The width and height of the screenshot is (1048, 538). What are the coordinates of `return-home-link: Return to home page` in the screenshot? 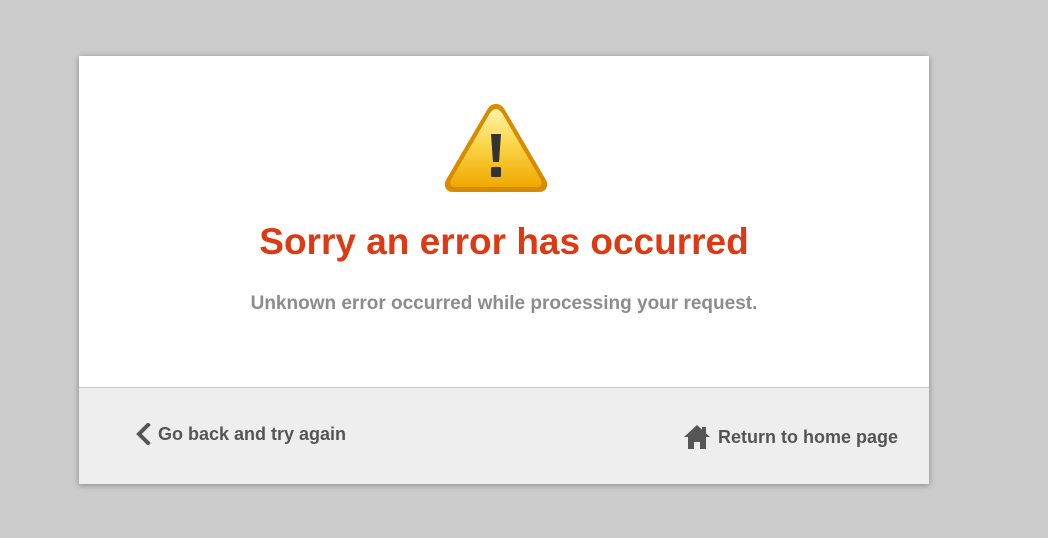 It's located at (790, 437).